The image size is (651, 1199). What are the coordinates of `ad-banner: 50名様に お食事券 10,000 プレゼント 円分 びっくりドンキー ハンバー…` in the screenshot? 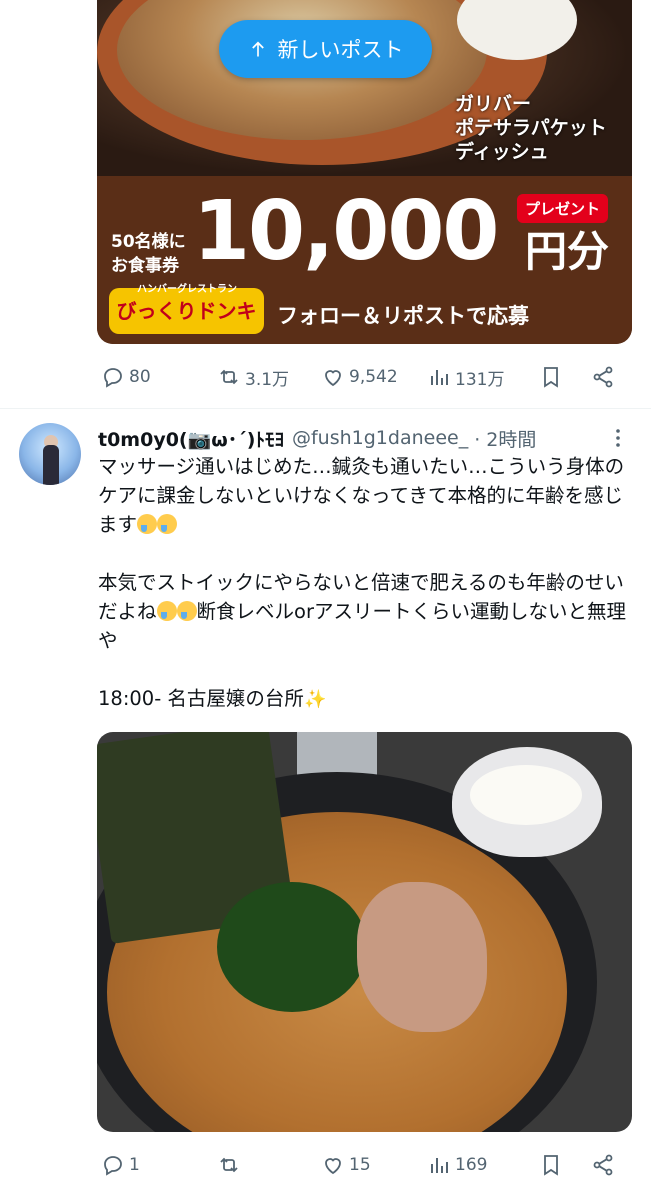 It's located at (364, 260).